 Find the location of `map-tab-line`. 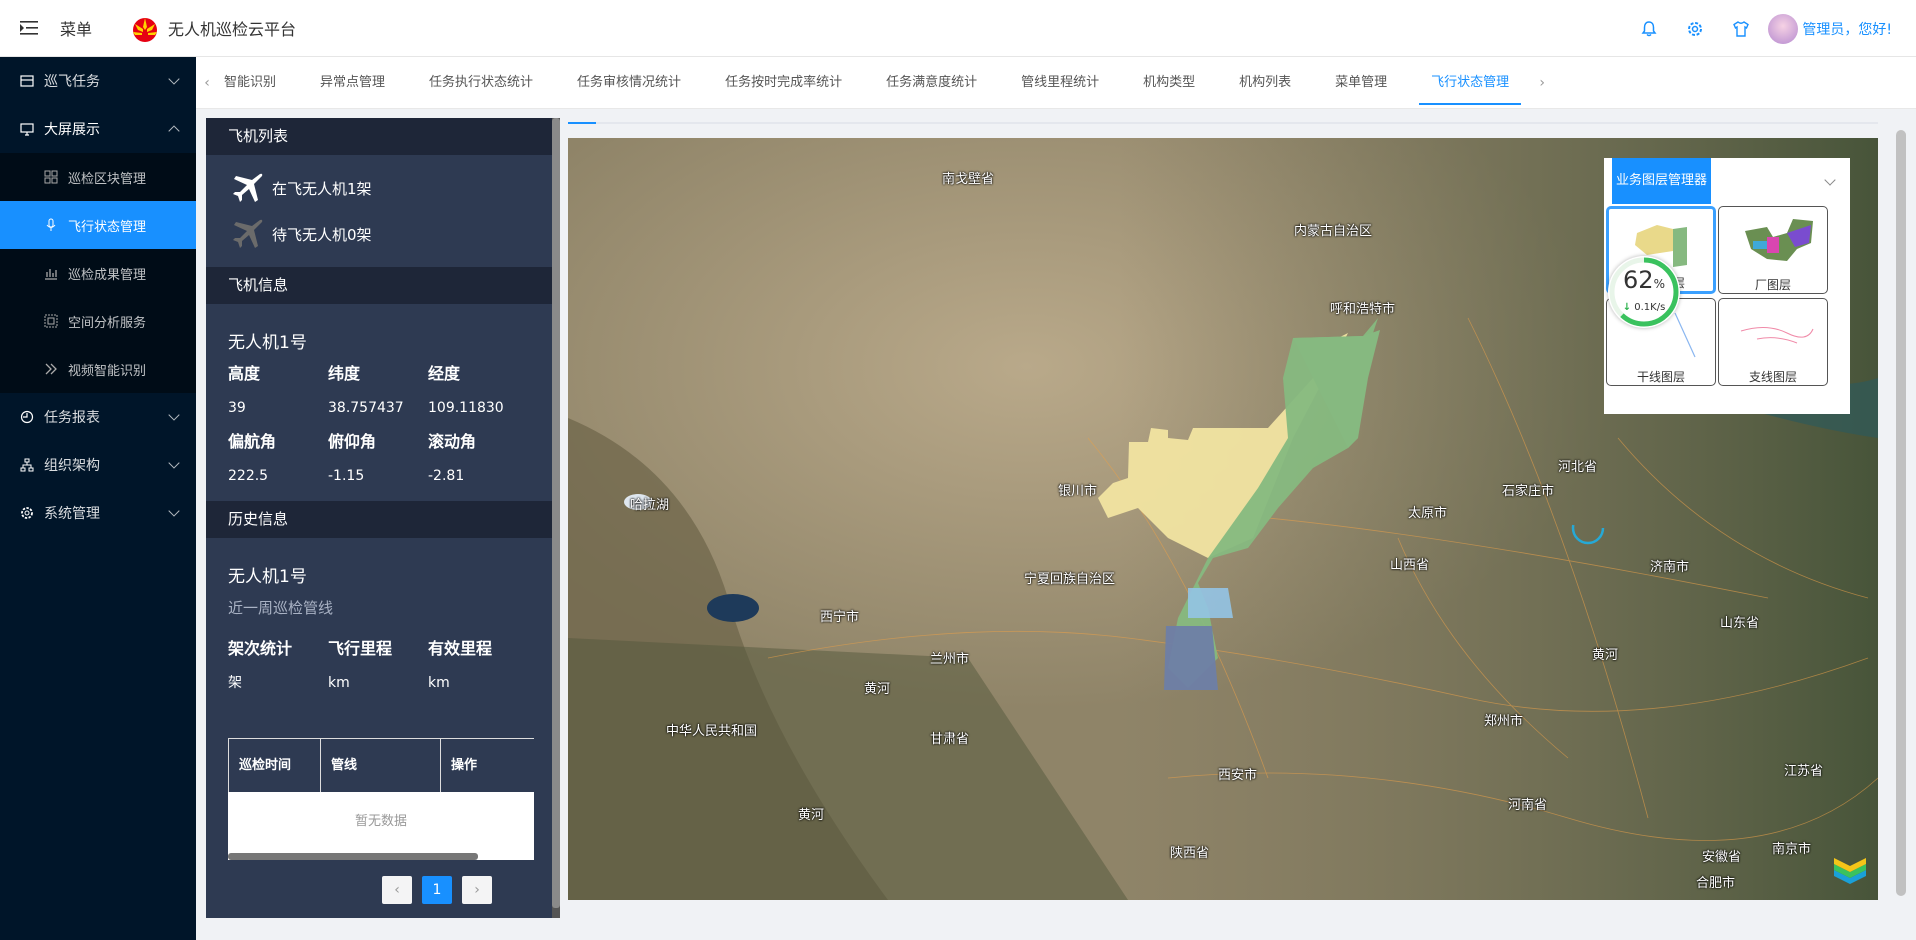

map-tab-line is located at coordinates (1223, 123).